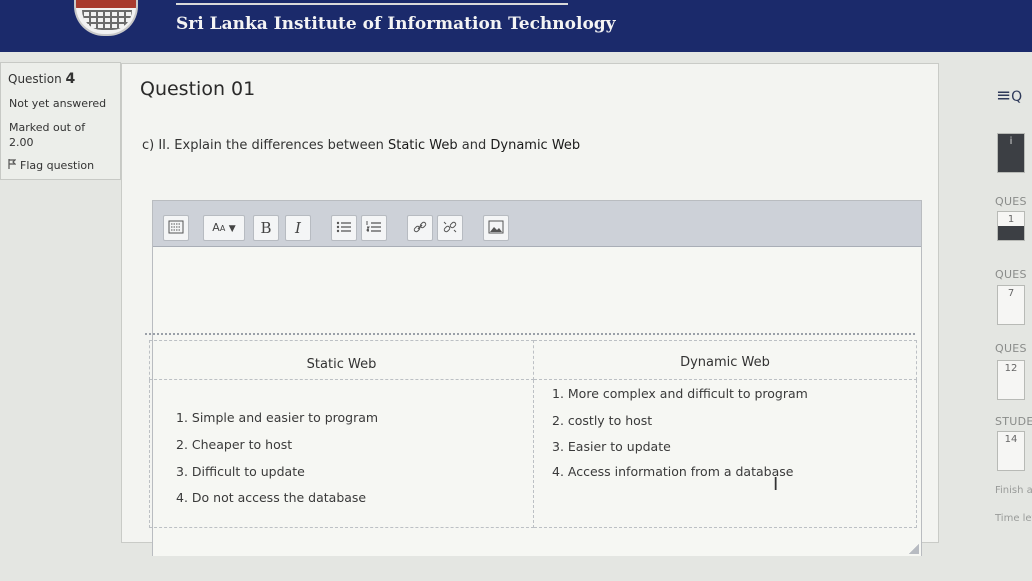 The height and width of the screenshot is (581, 1032). What do you see at coordinates (474, 145) in the screenshot?
I see `question-text-mid: and` at bounding box center [474, 145].